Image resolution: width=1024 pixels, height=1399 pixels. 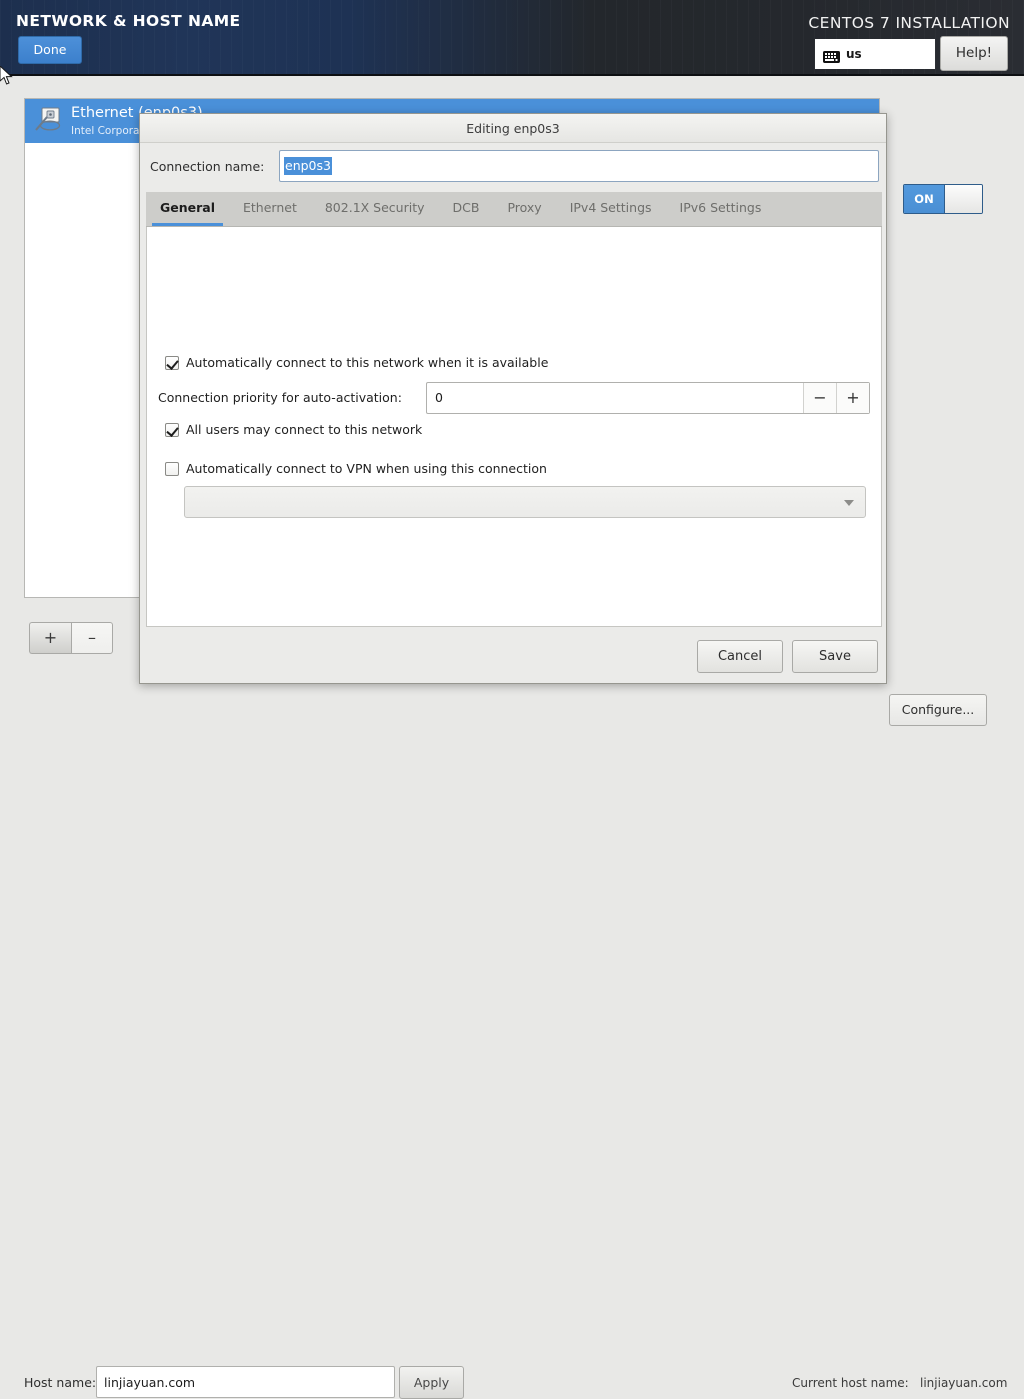 What do you see at coordinates (963, 199) in the screenshot?
I see `toggle-knob` at bounding box center [963, 199].